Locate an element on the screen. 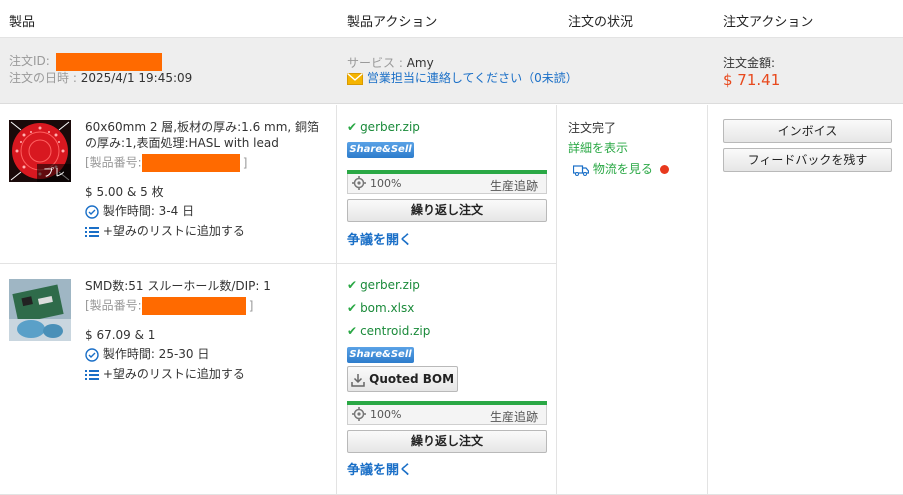 This screenshot has width=903, height=495. contact-sales-text: 営業担当に連絡してください（0未読） is located at coordinates (472, 78).